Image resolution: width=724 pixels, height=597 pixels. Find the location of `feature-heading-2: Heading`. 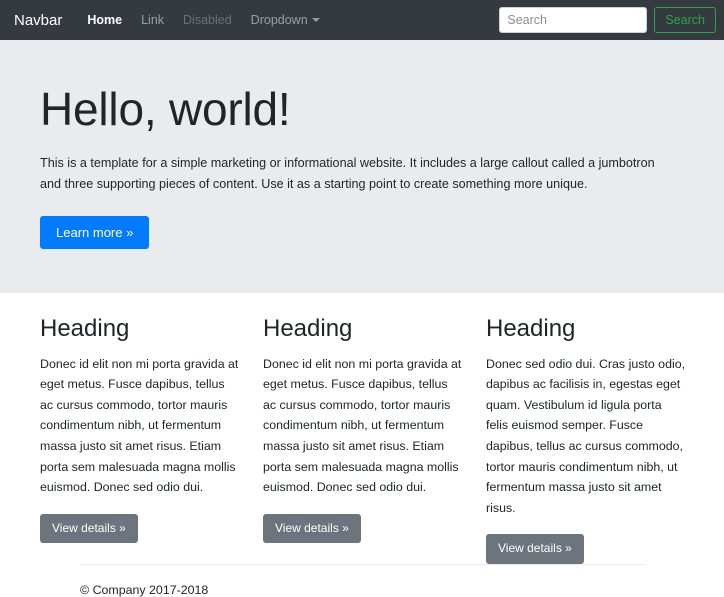

feature-heading-2: Heading is located at coordinates (308, 328).